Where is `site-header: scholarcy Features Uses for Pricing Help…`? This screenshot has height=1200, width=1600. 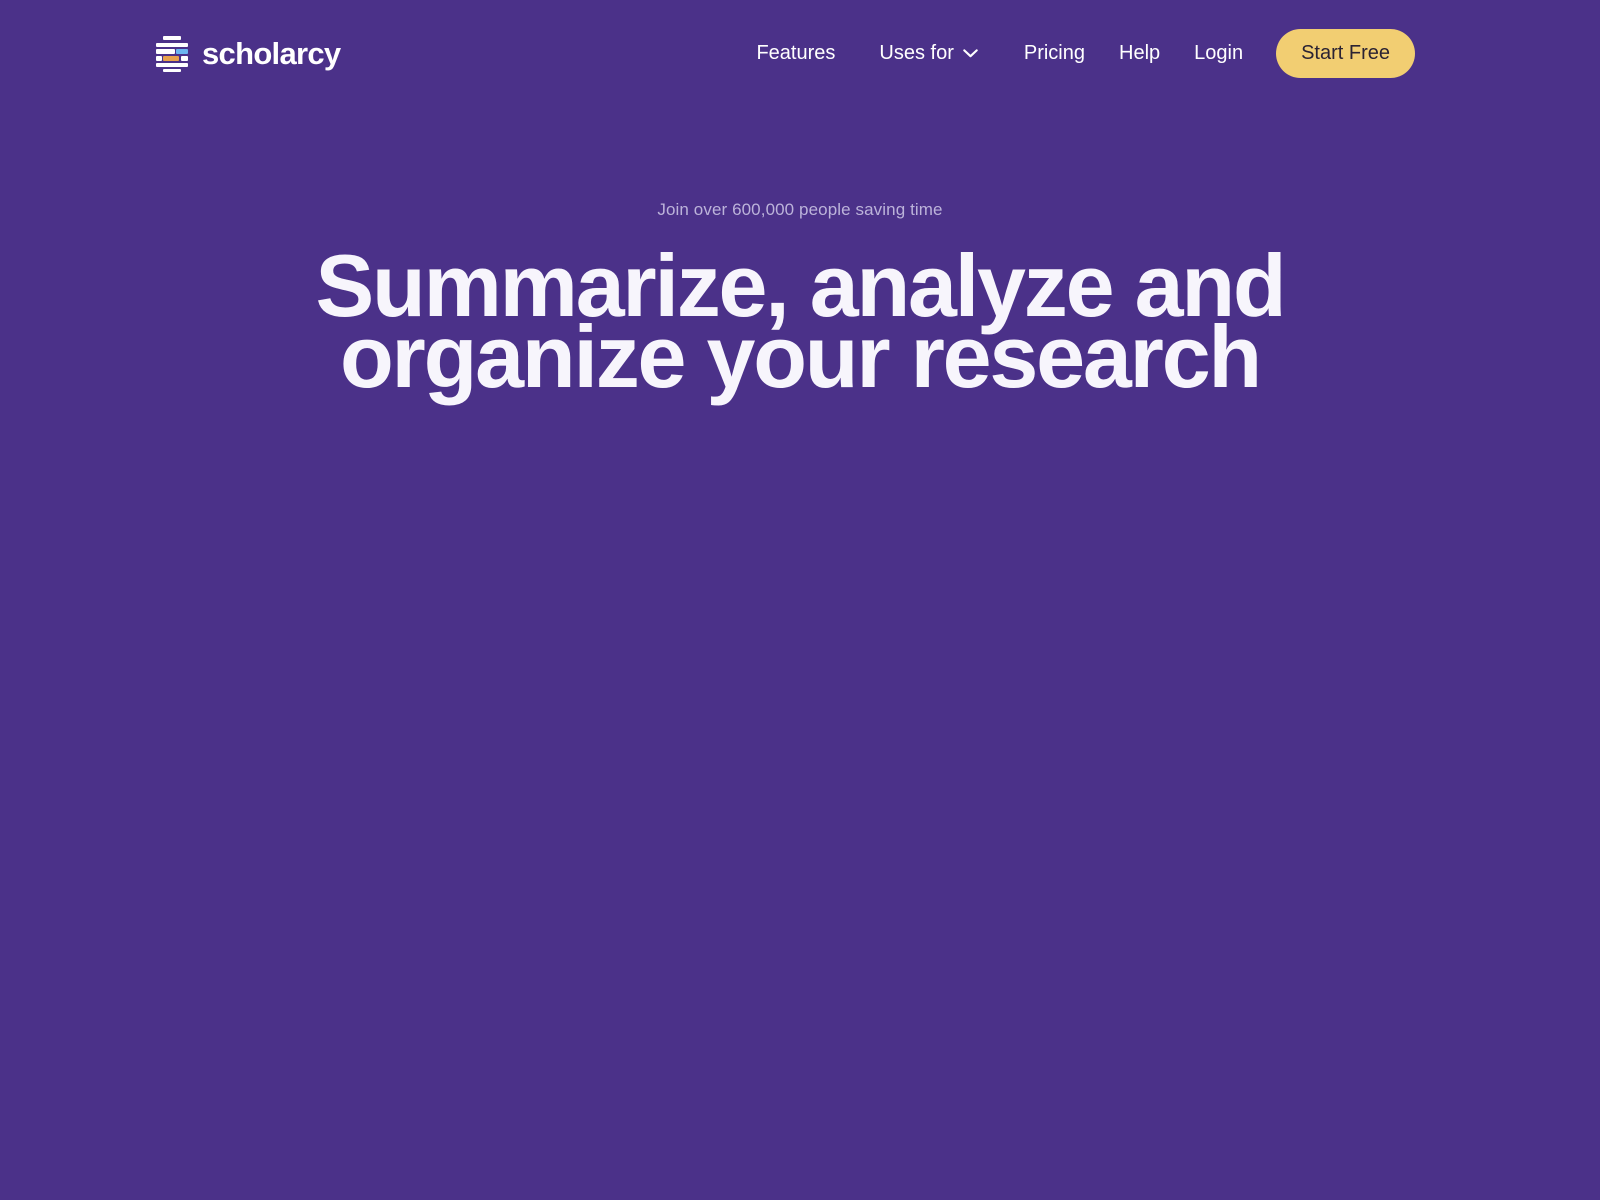
site-header: scholarcy Features Uses for Pricing Help… is located at coordinates (800, 53).